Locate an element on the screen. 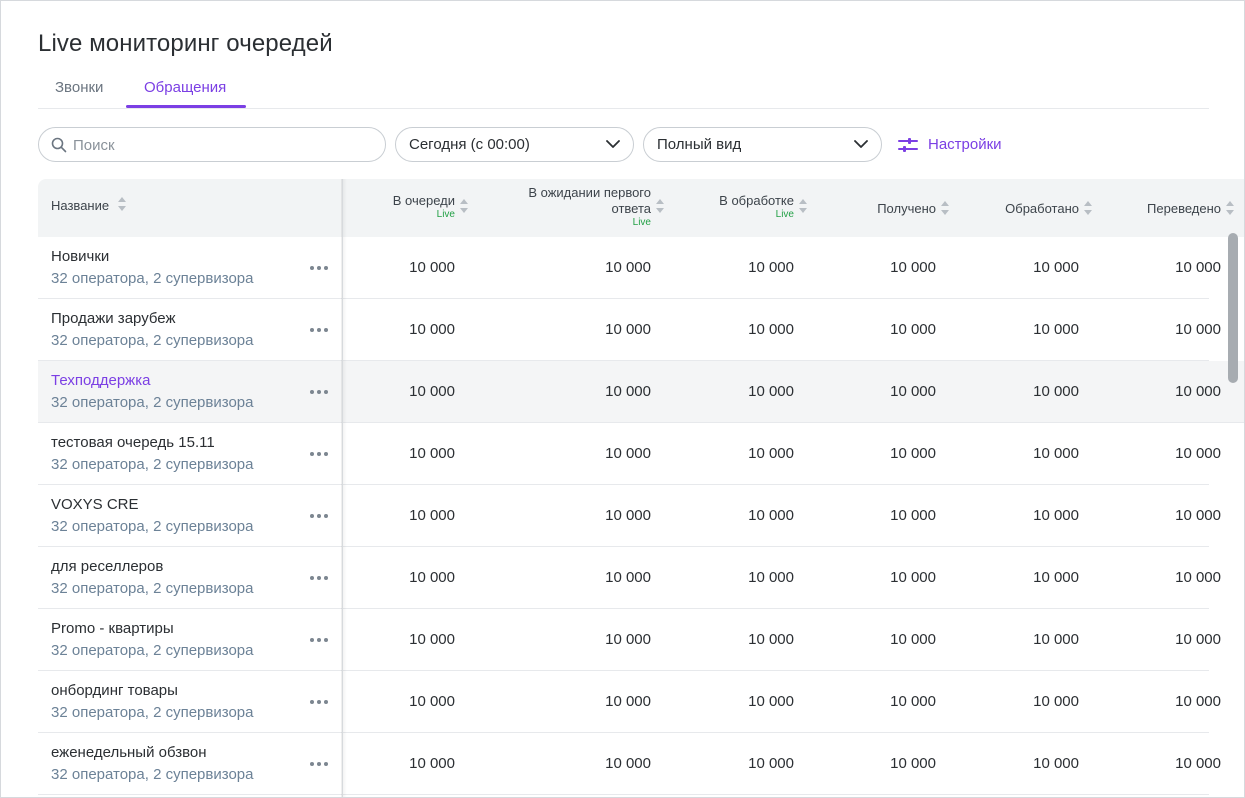  queue-name: для реселлеров is located at coordinates (107, 566).